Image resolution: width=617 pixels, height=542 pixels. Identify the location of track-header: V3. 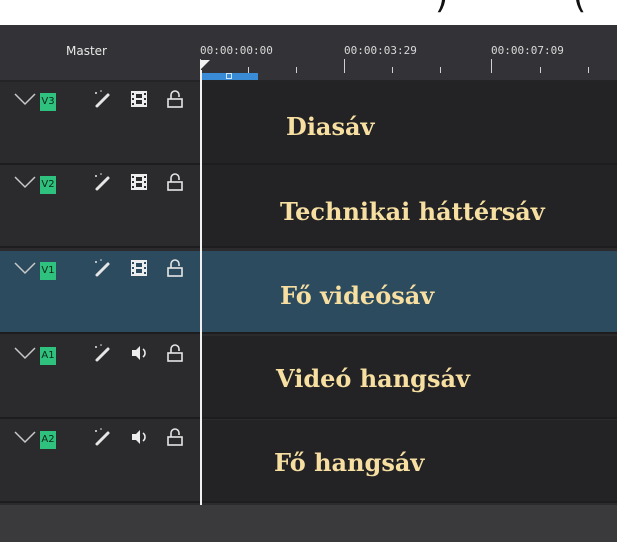
(100, 123).